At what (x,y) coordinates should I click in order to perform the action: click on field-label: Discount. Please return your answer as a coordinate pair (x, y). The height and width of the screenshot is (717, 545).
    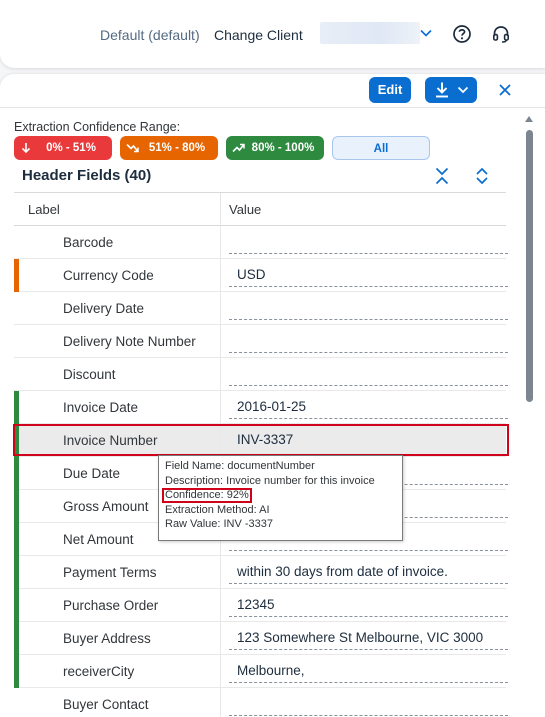
    Looking at the image, I should click on (89, 374).